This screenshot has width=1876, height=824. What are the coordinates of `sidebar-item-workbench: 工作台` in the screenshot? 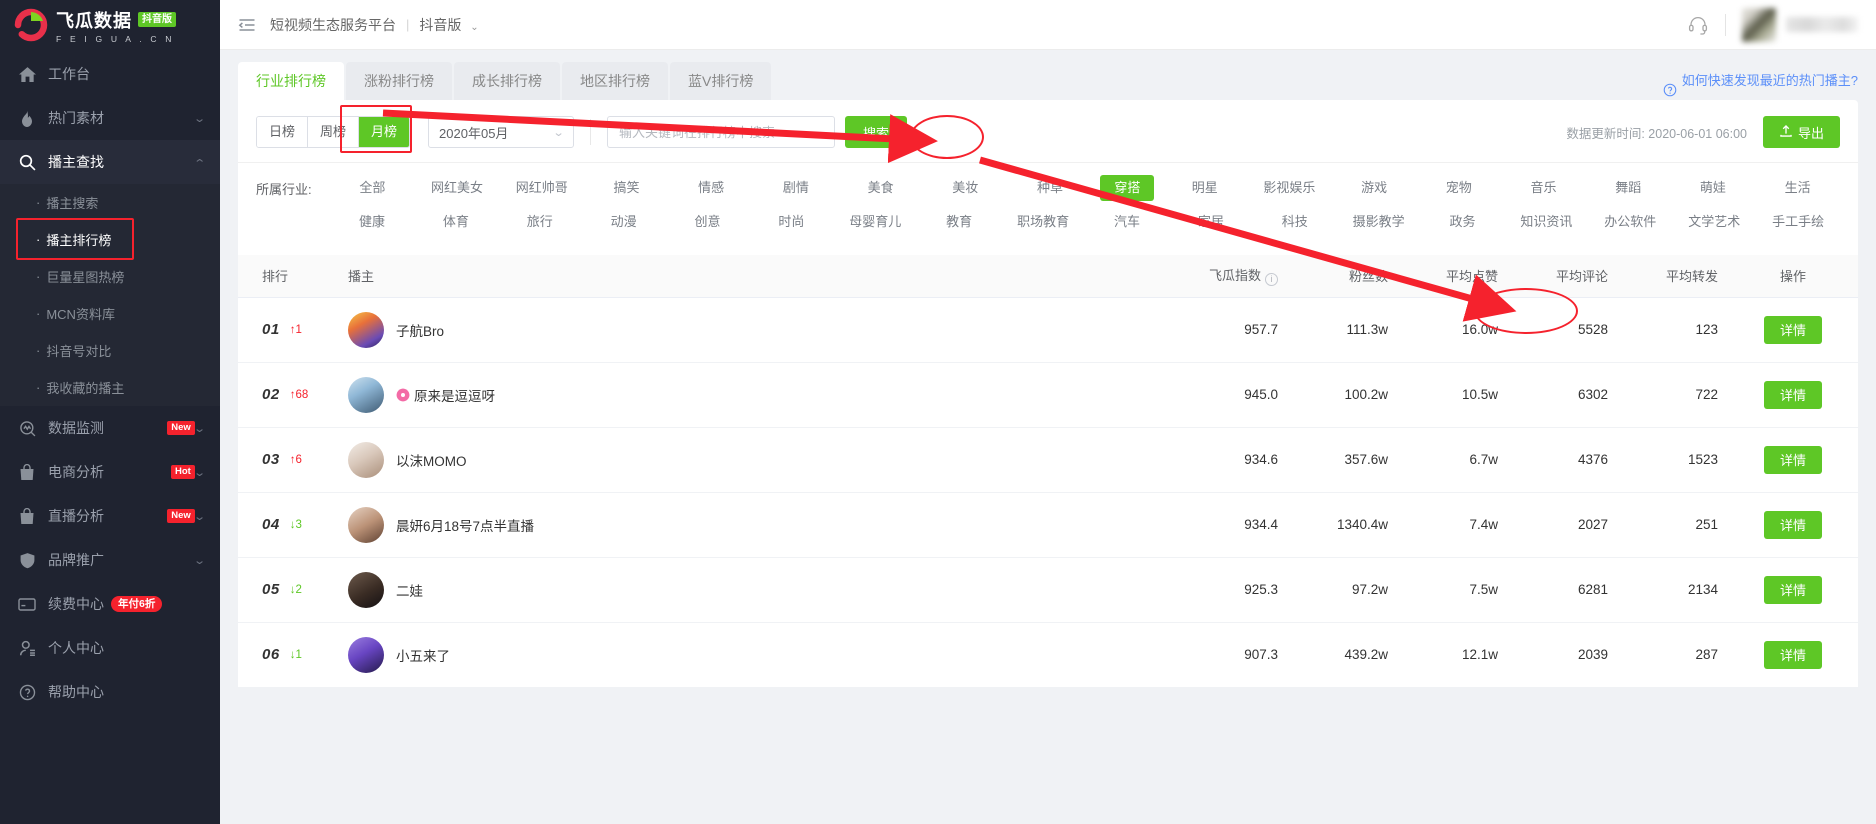 It's located at (110, 74).